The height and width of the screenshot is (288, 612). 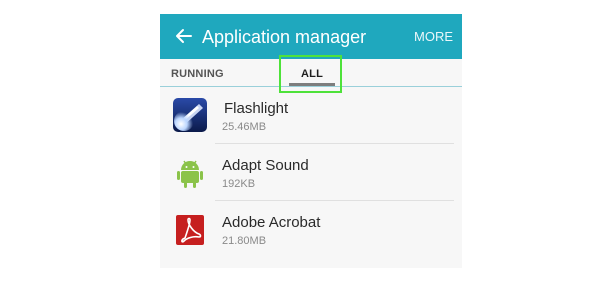 I want to click on page-title: Application manager, so click(x=284, y=37).